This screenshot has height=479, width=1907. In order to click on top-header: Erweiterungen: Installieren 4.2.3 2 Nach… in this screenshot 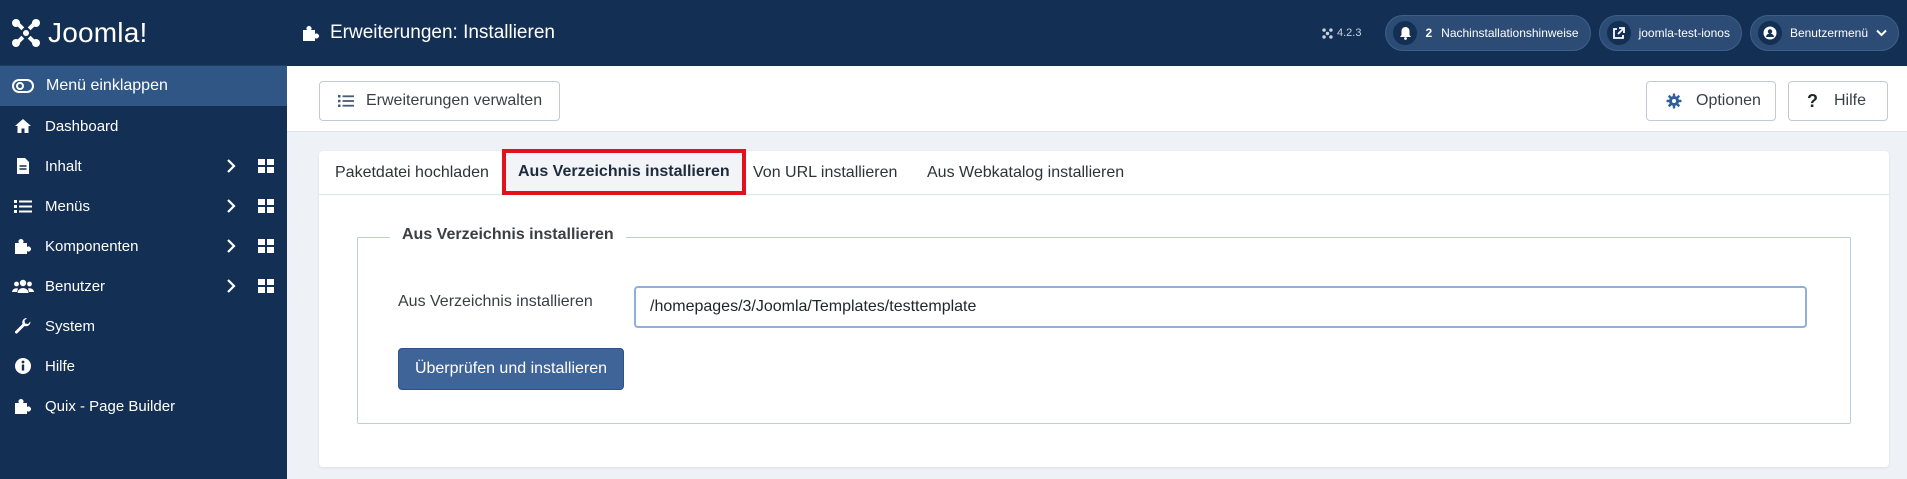, I will do `click(1097, 33)`.